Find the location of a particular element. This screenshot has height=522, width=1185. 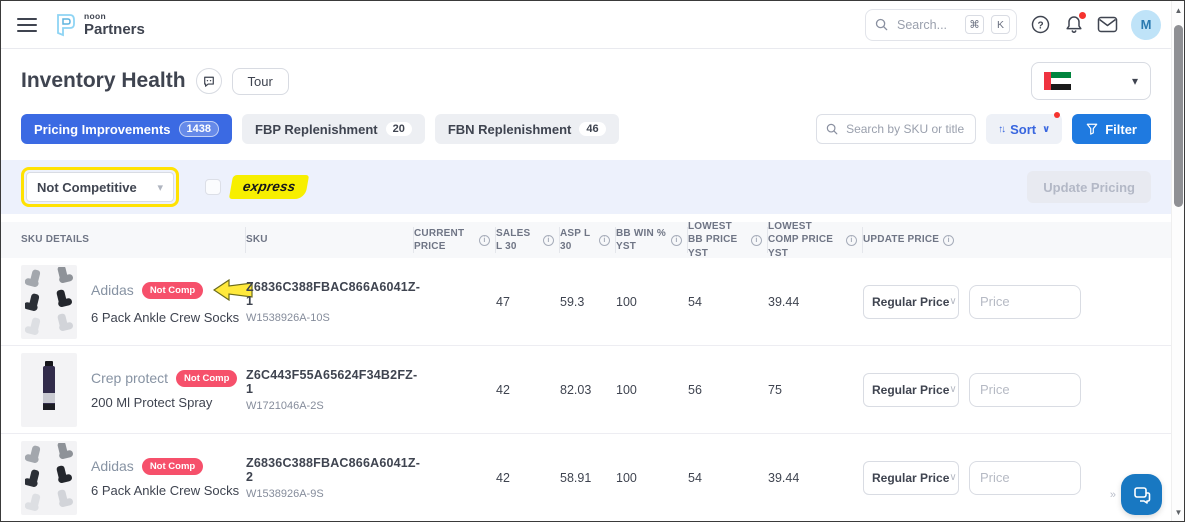

update-pricing-button: Update Pricing is located at coordinates (1089, 187).